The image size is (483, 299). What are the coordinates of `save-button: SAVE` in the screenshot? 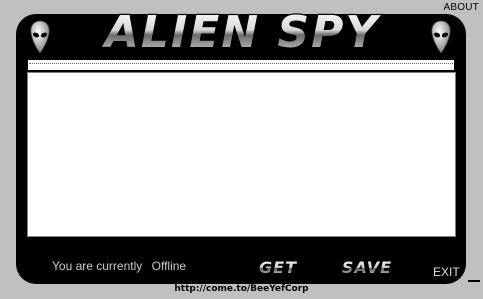 It's located at (367, 267).